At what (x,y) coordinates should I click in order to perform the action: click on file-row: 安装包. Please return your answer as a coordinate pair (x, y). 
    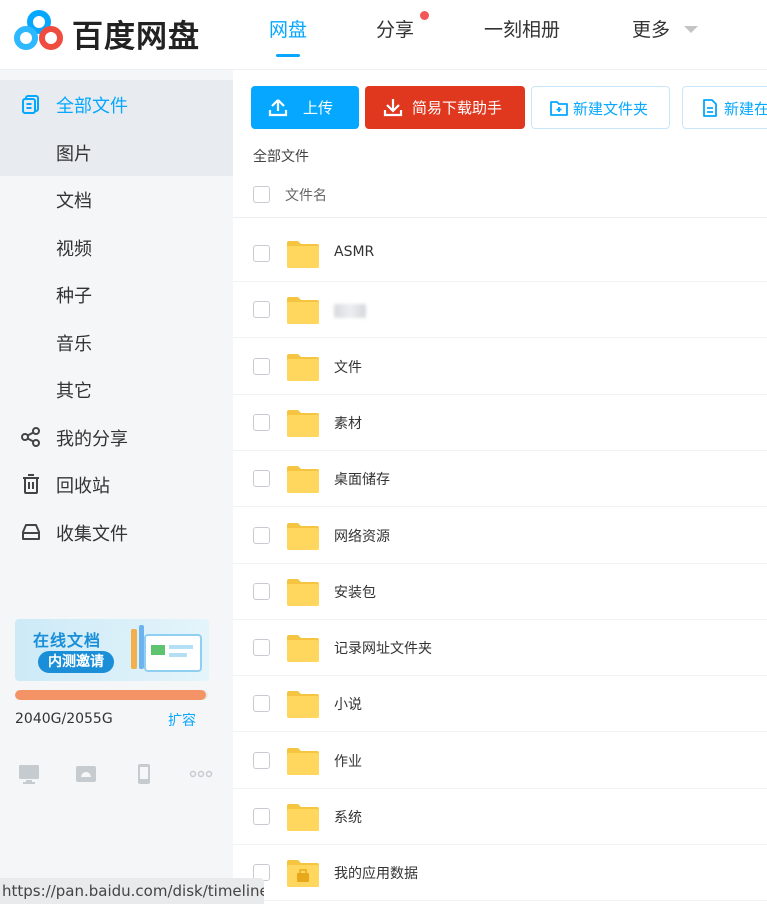
    Looking at the image, I should click on (500, 592).